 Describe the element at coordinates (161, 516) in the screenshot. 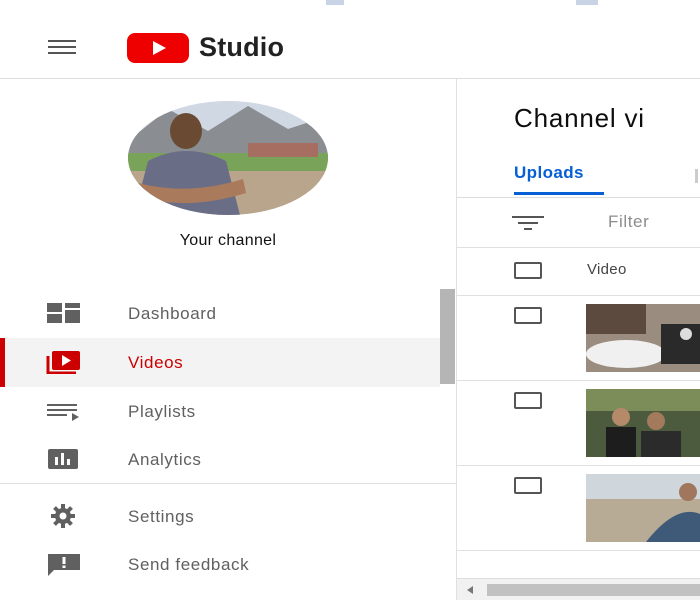

I see `sidebar-item-label: Settings` at that location.